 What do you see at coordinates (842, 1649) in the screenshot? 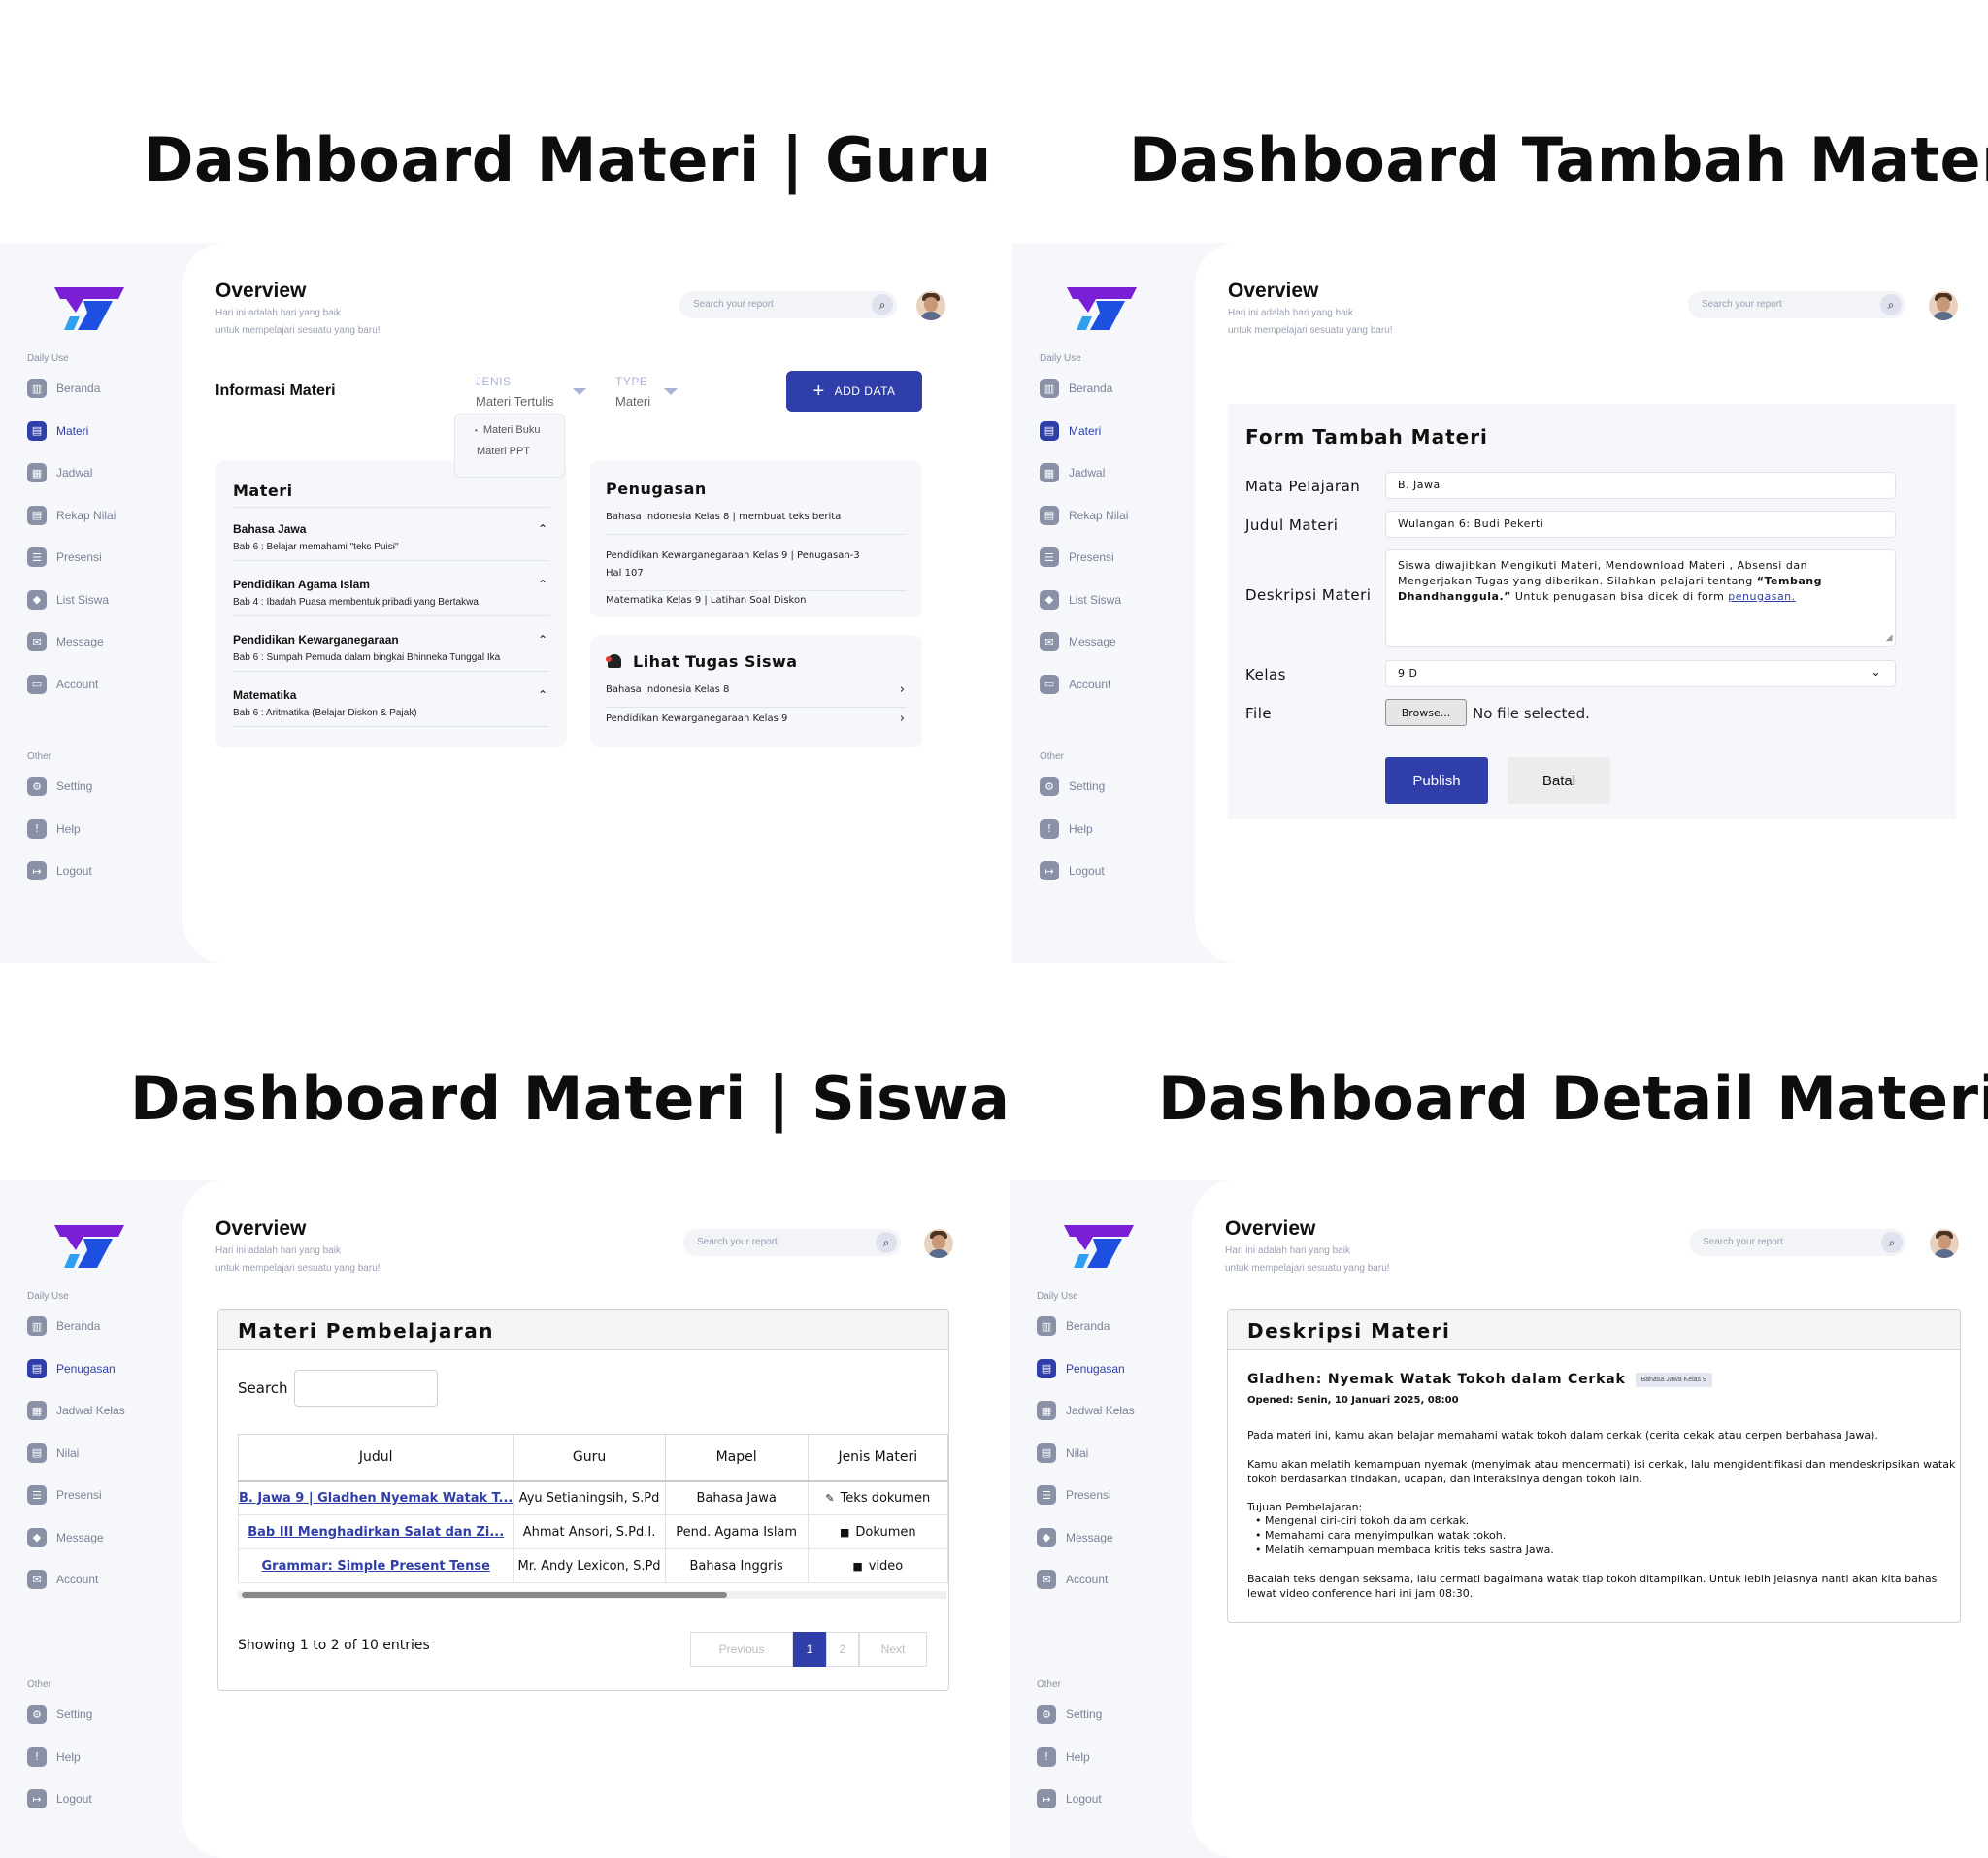
I see `page-2-button: 2` at bounding box center [842, 1649].